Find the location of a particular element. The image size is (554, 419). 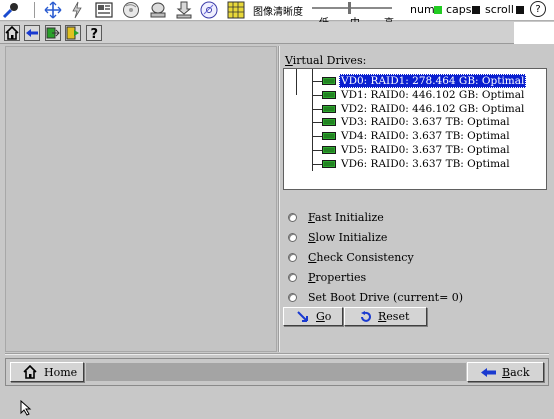

num-lock-indicator is located at coordinates (438, 10).